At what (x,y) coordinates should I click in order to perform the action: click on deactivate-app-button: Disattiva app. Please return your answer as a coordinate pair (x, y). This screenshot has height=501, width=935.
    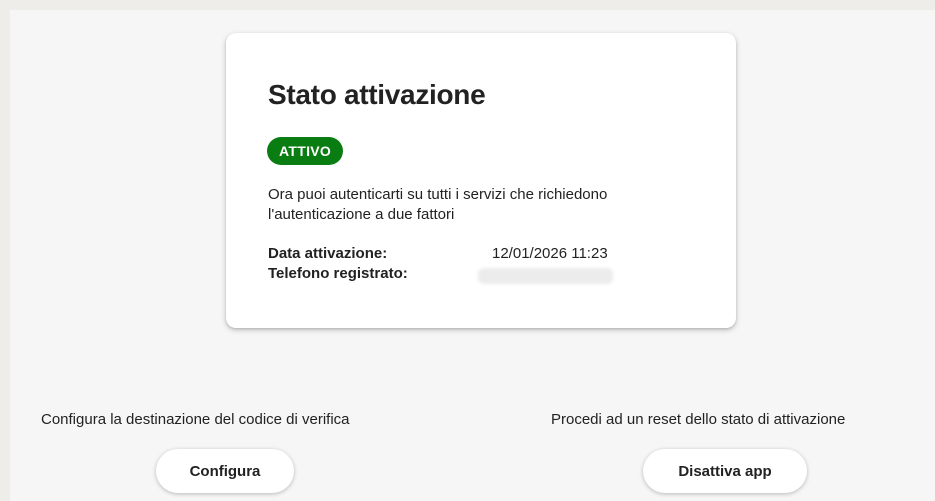
    Looking at the image, I should click on (725, 471).